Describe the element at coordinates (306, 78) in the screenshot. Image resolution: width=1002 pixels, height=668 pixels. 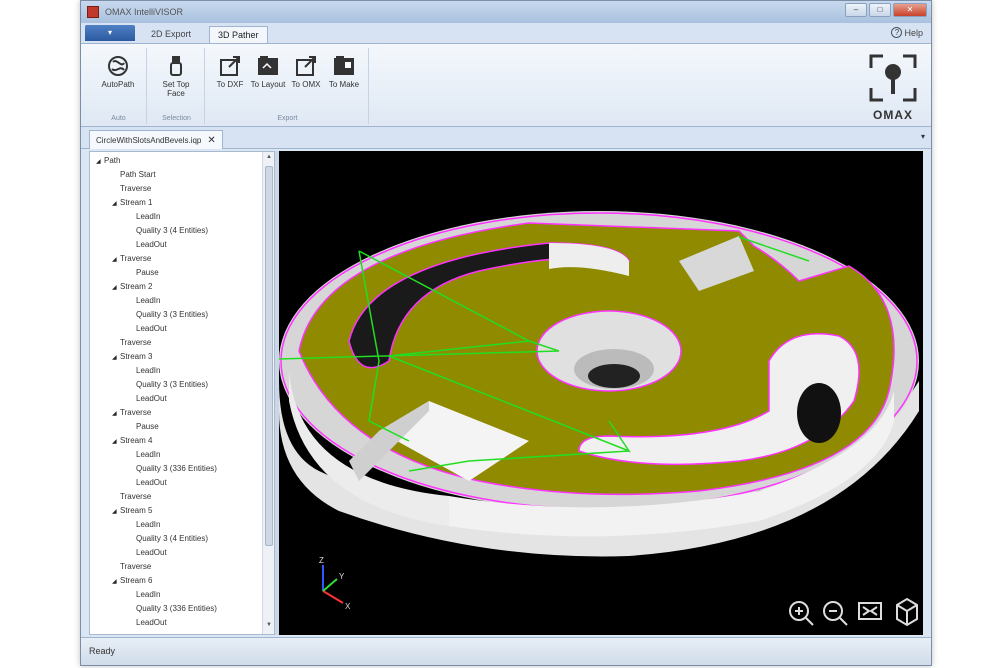
I see `to-omx-button: To OMX` at that location.